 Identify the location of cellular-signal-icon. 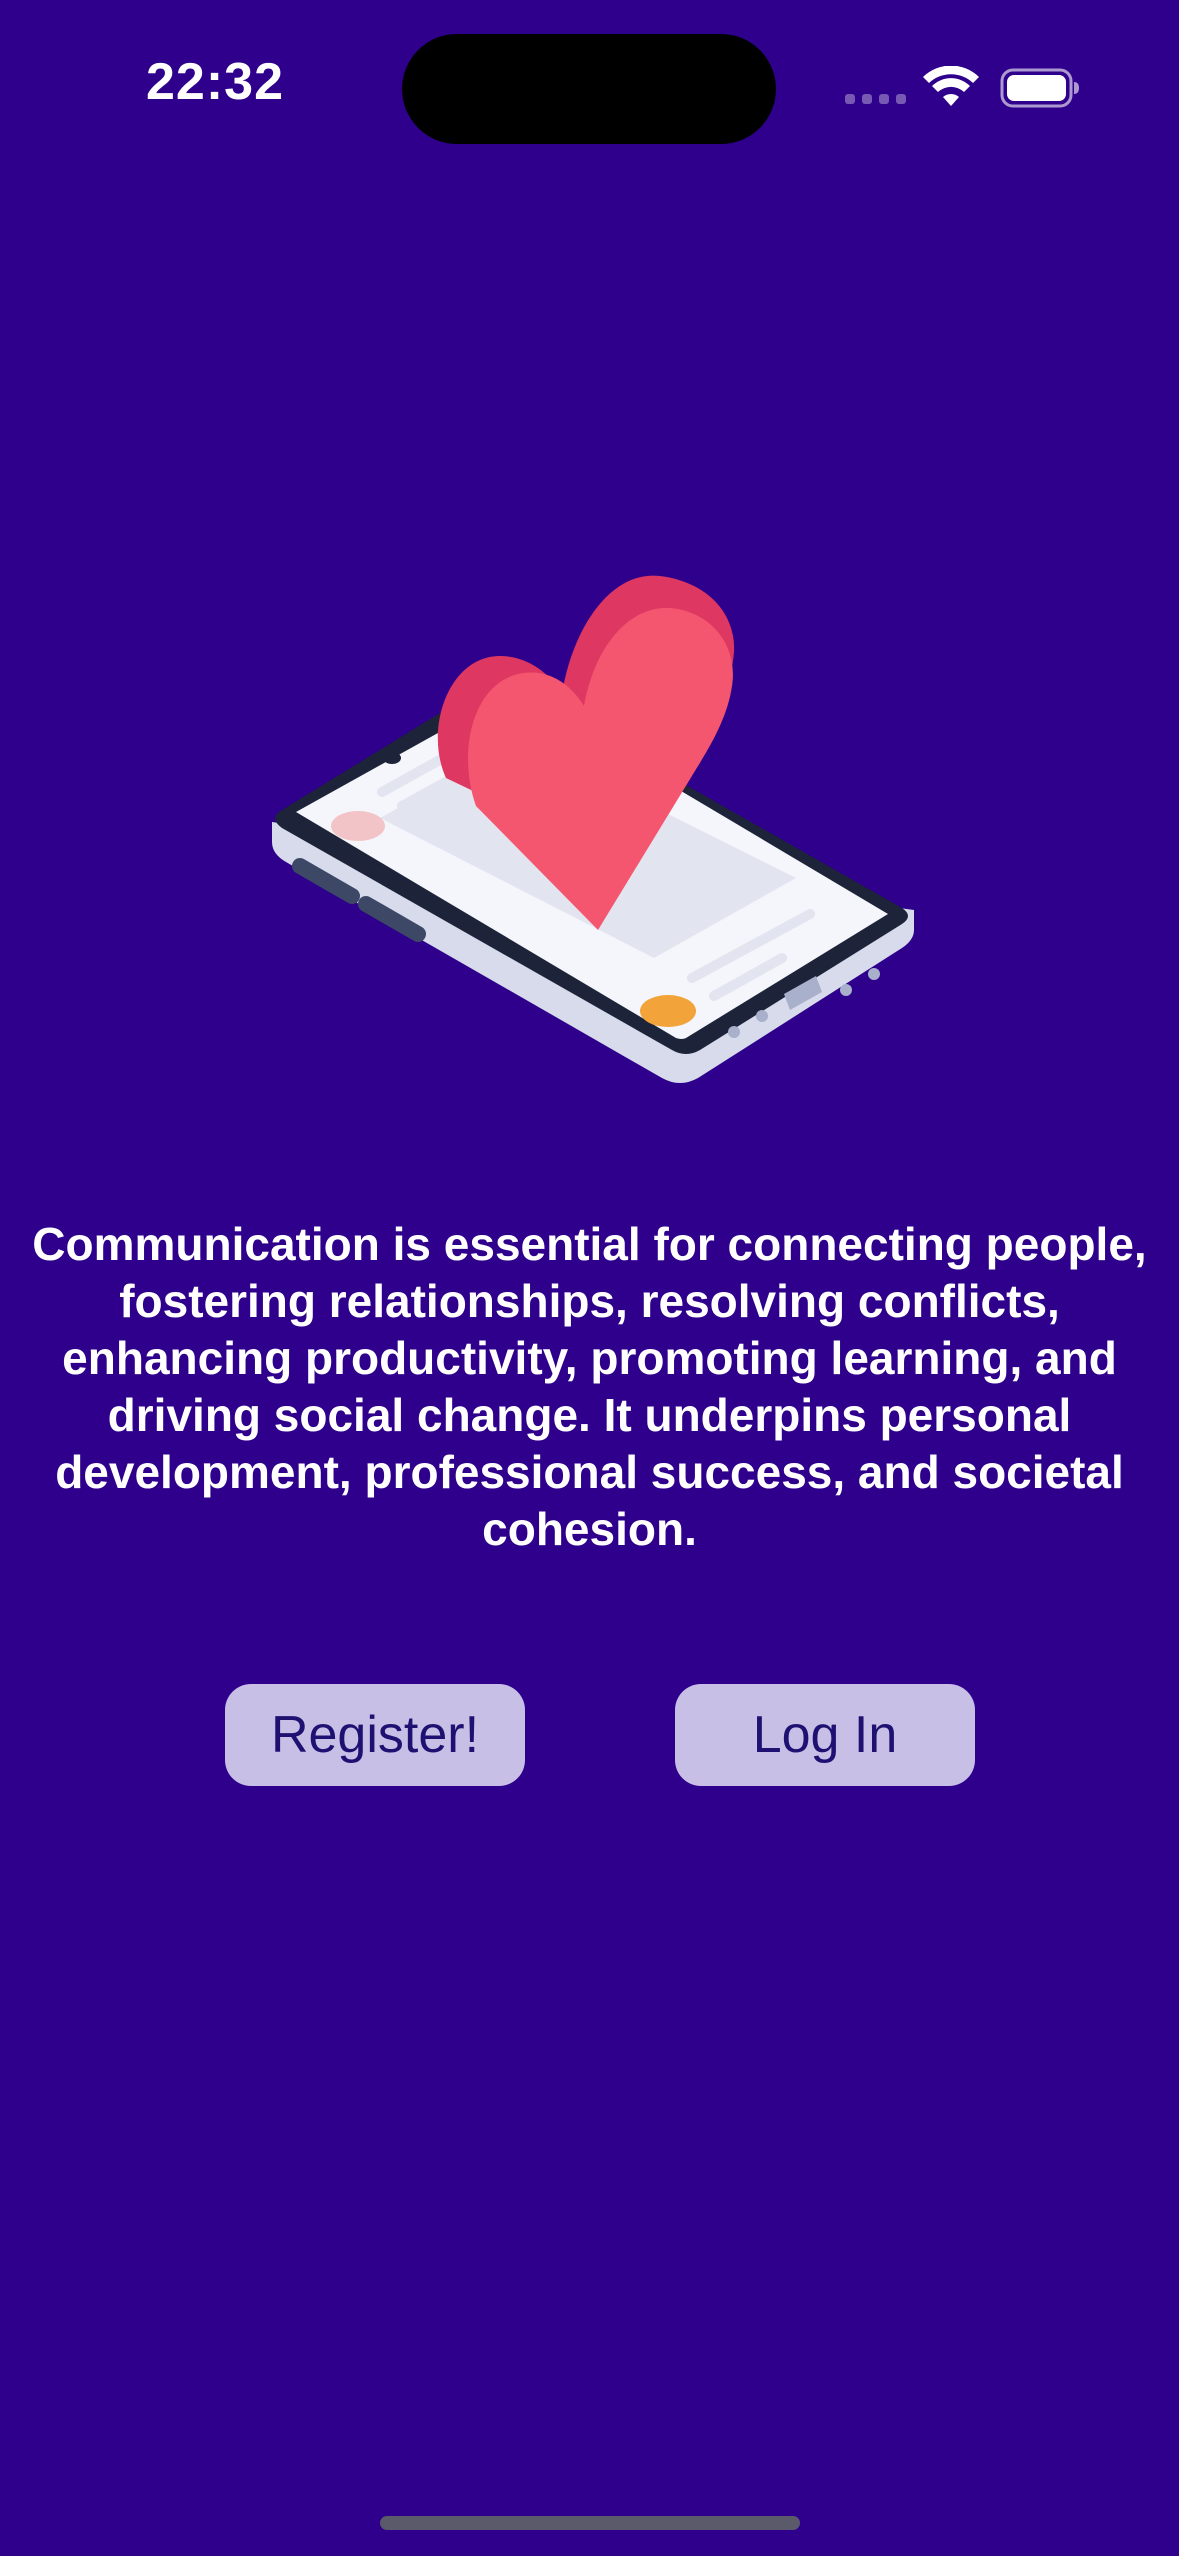
(875, 99).